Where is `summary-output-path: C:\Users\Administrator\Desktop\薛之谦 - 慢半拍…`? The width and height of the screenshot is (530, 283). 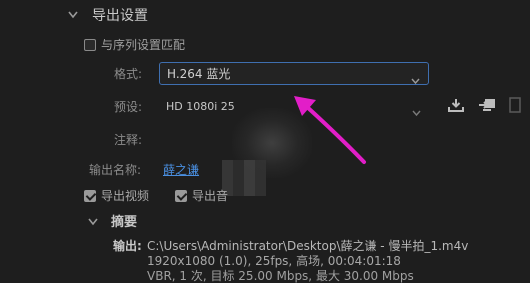 summary-output-path: C:\Users\Administrator\Desktop\薛之谦 - 慢半拍… is located at coordinates (308, 246).